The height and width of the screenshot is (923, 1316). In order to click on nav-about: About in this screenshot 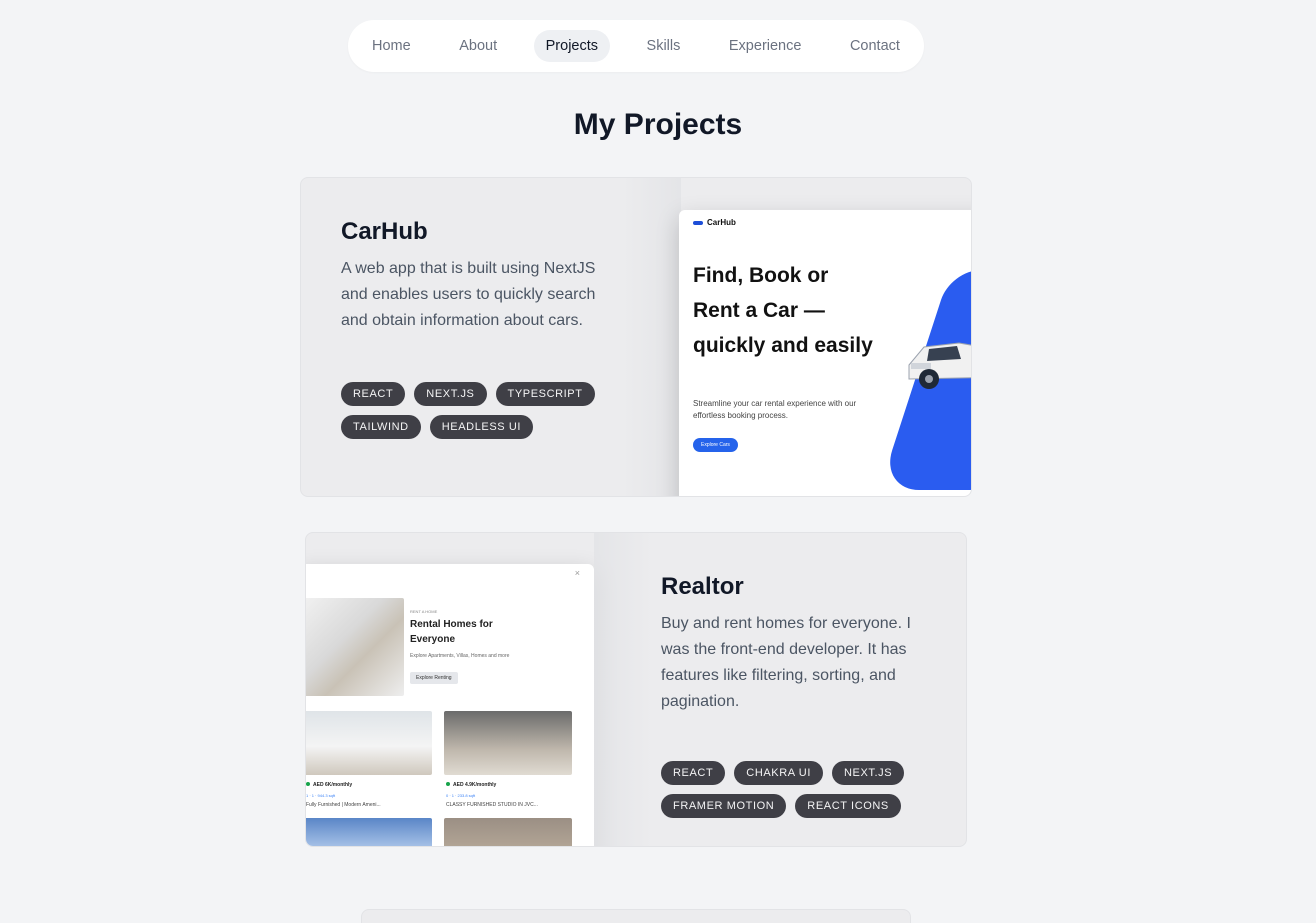, I will do `click(478, 46)`.